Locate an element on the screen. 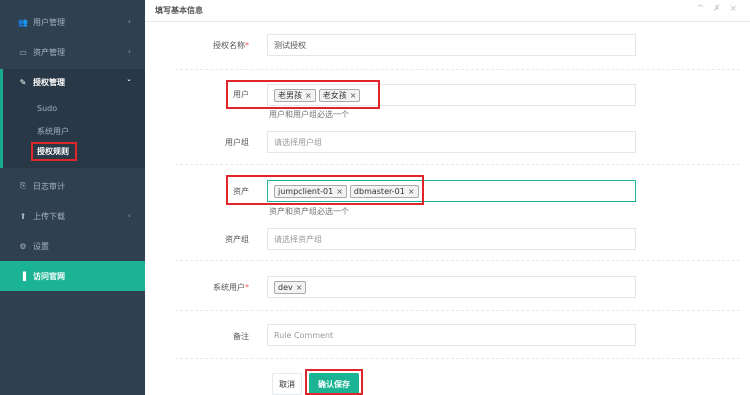 The width and height of the screenshot is (750, 395). inbox-icon: ▭ is located at coordinates (23, 52).